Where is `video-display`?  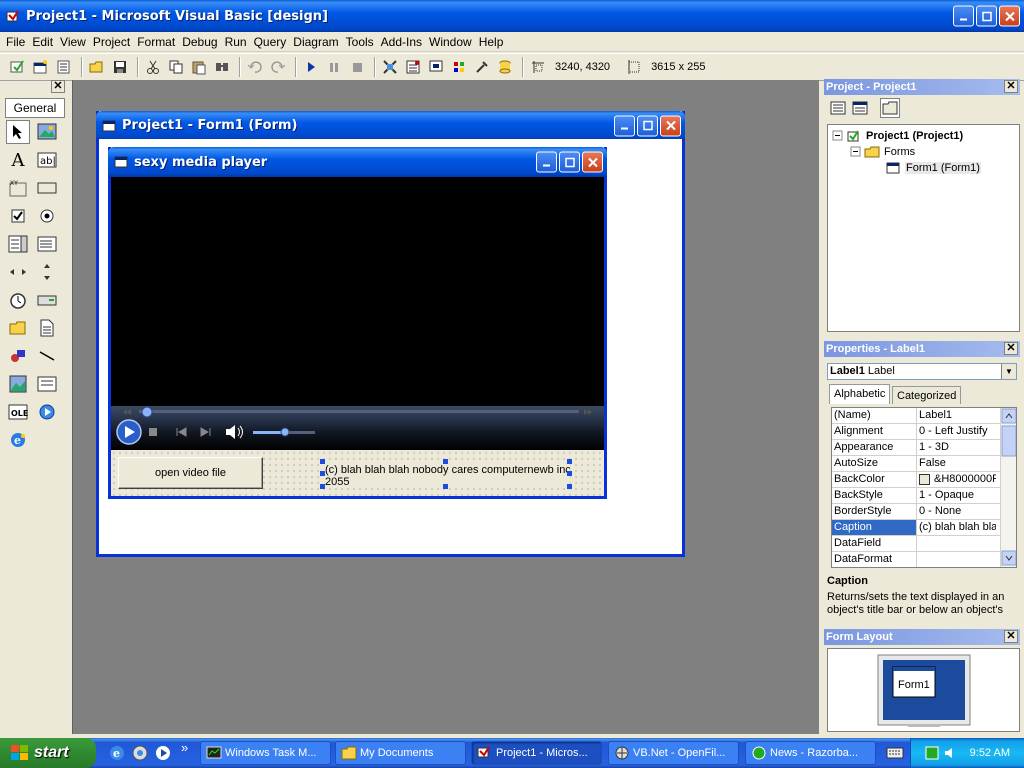 video-display is located at coordinates (357, 291).